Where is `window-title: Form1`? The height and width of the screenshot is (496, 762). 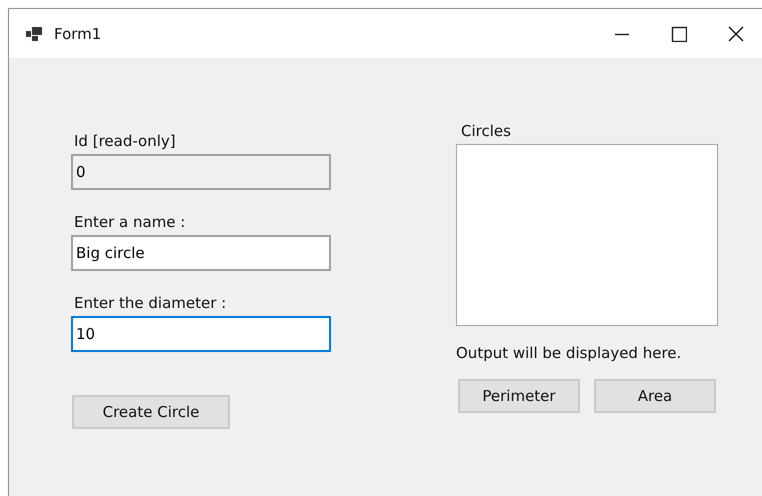 window-title: Form1 is located at coordinates (78, 33).